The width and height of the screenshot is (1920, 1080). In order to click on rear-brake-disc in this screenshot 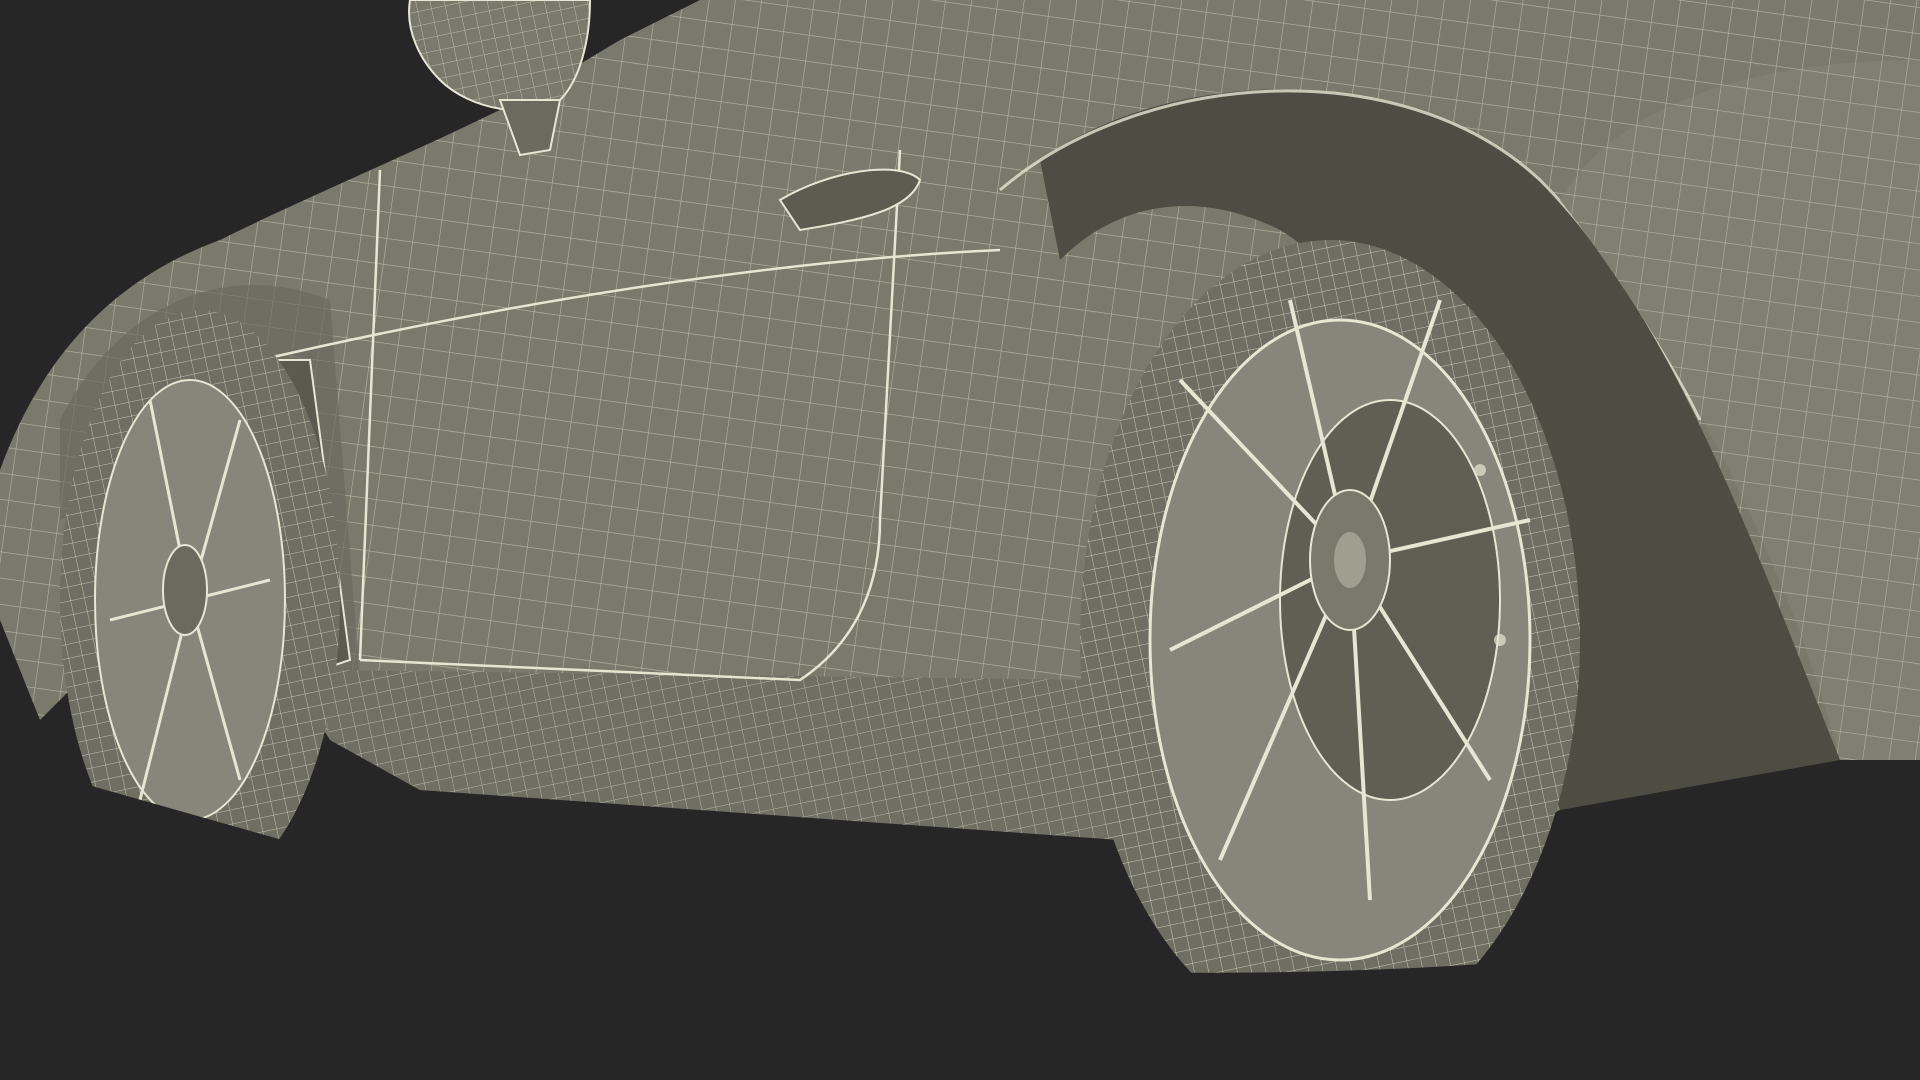, I will do `click(1390, 600)`.